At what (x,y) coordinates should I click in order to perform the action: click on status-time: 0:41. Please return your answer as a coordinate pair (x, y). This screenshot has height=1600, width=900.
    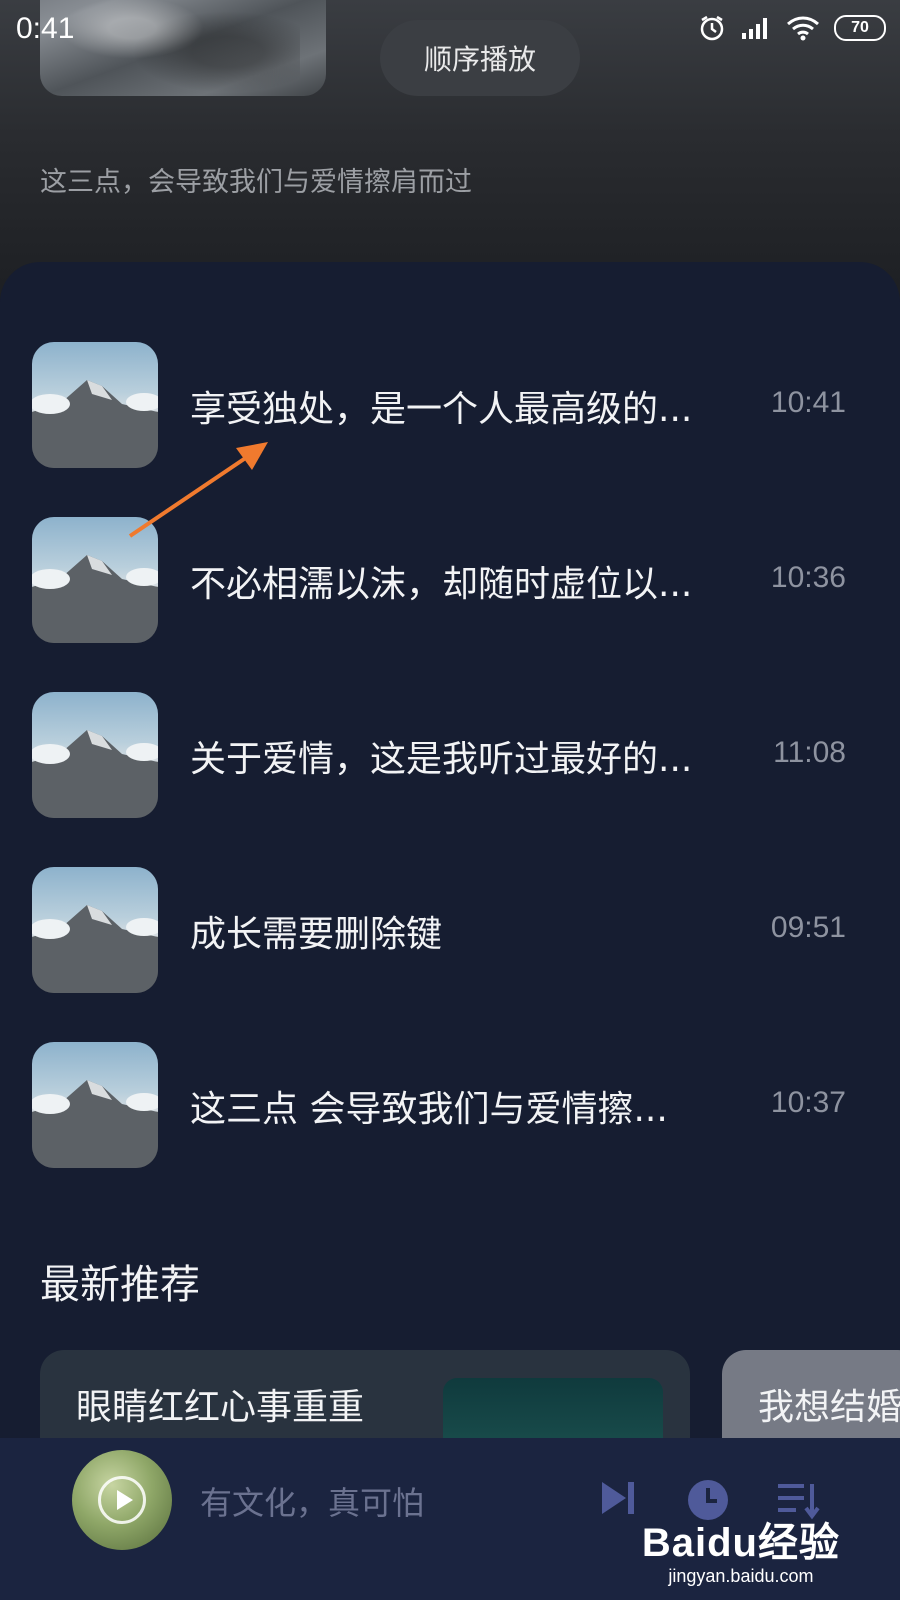
    Looking at the image, I should click on (45, 28).